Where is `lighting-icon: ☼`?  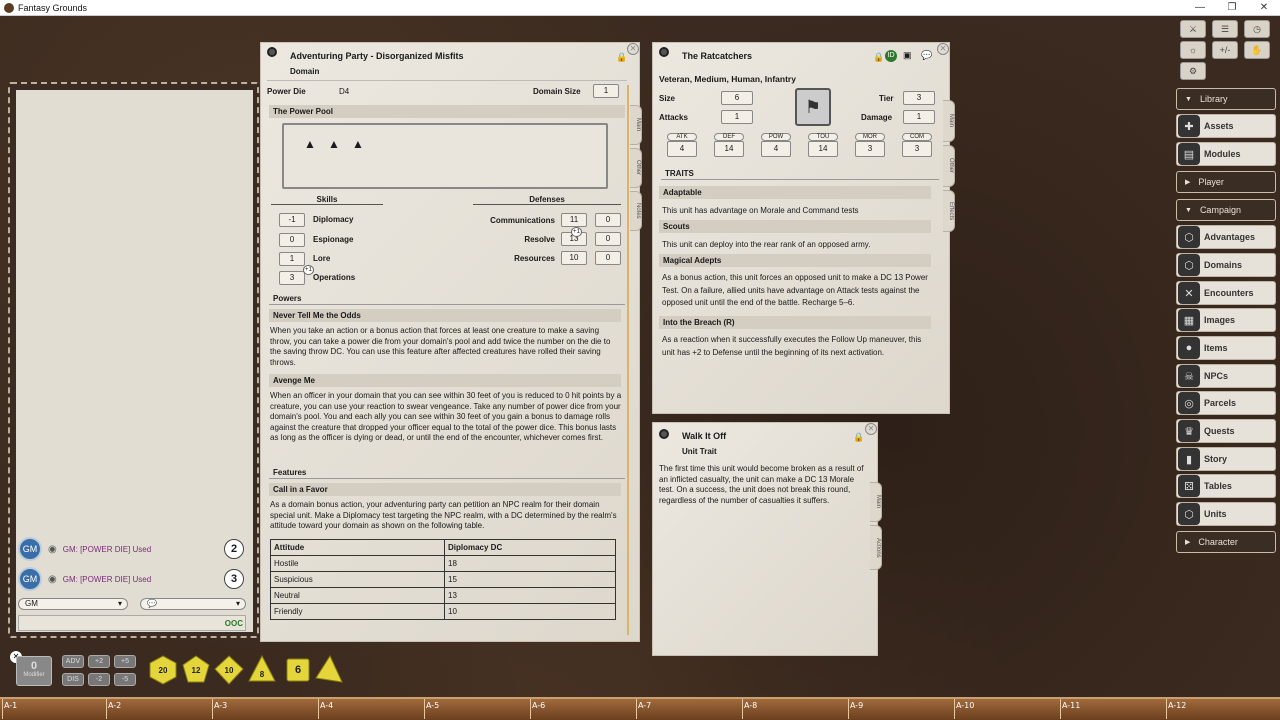 lighting-icon: ☼ is located at coordinates (1193, 50).